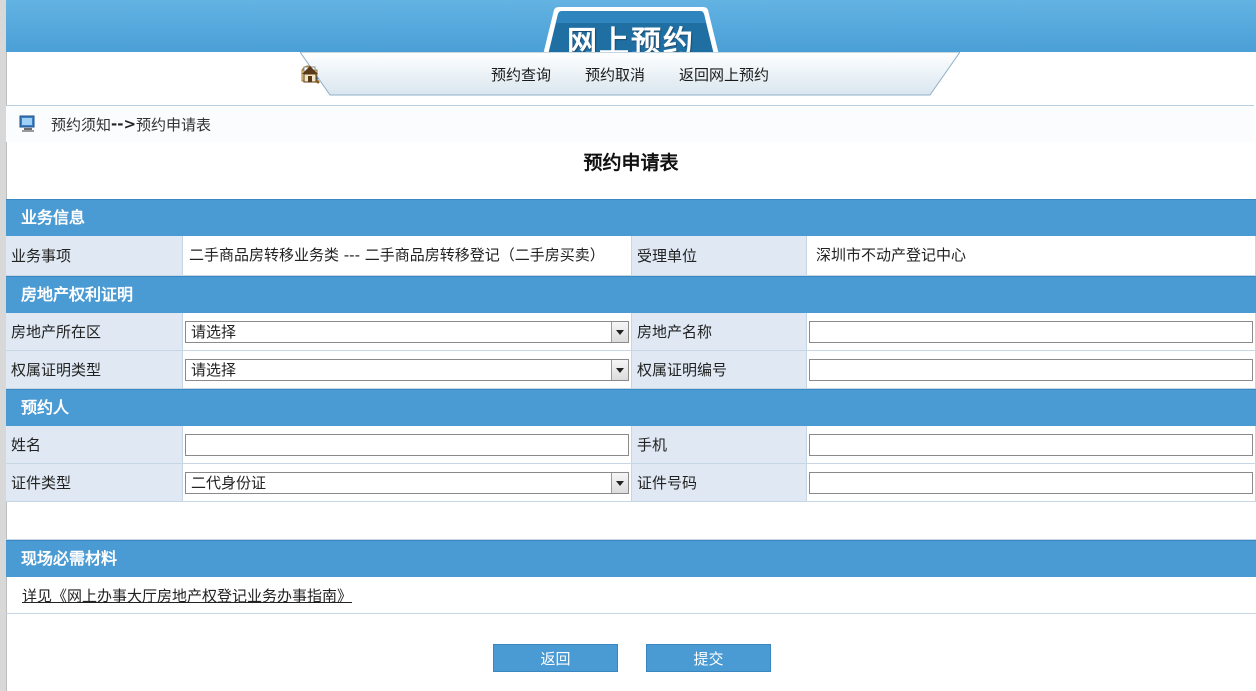 The height and width of the screenshot is (691, 1256). I want to click on property-name-cell, so click(1031, 331).